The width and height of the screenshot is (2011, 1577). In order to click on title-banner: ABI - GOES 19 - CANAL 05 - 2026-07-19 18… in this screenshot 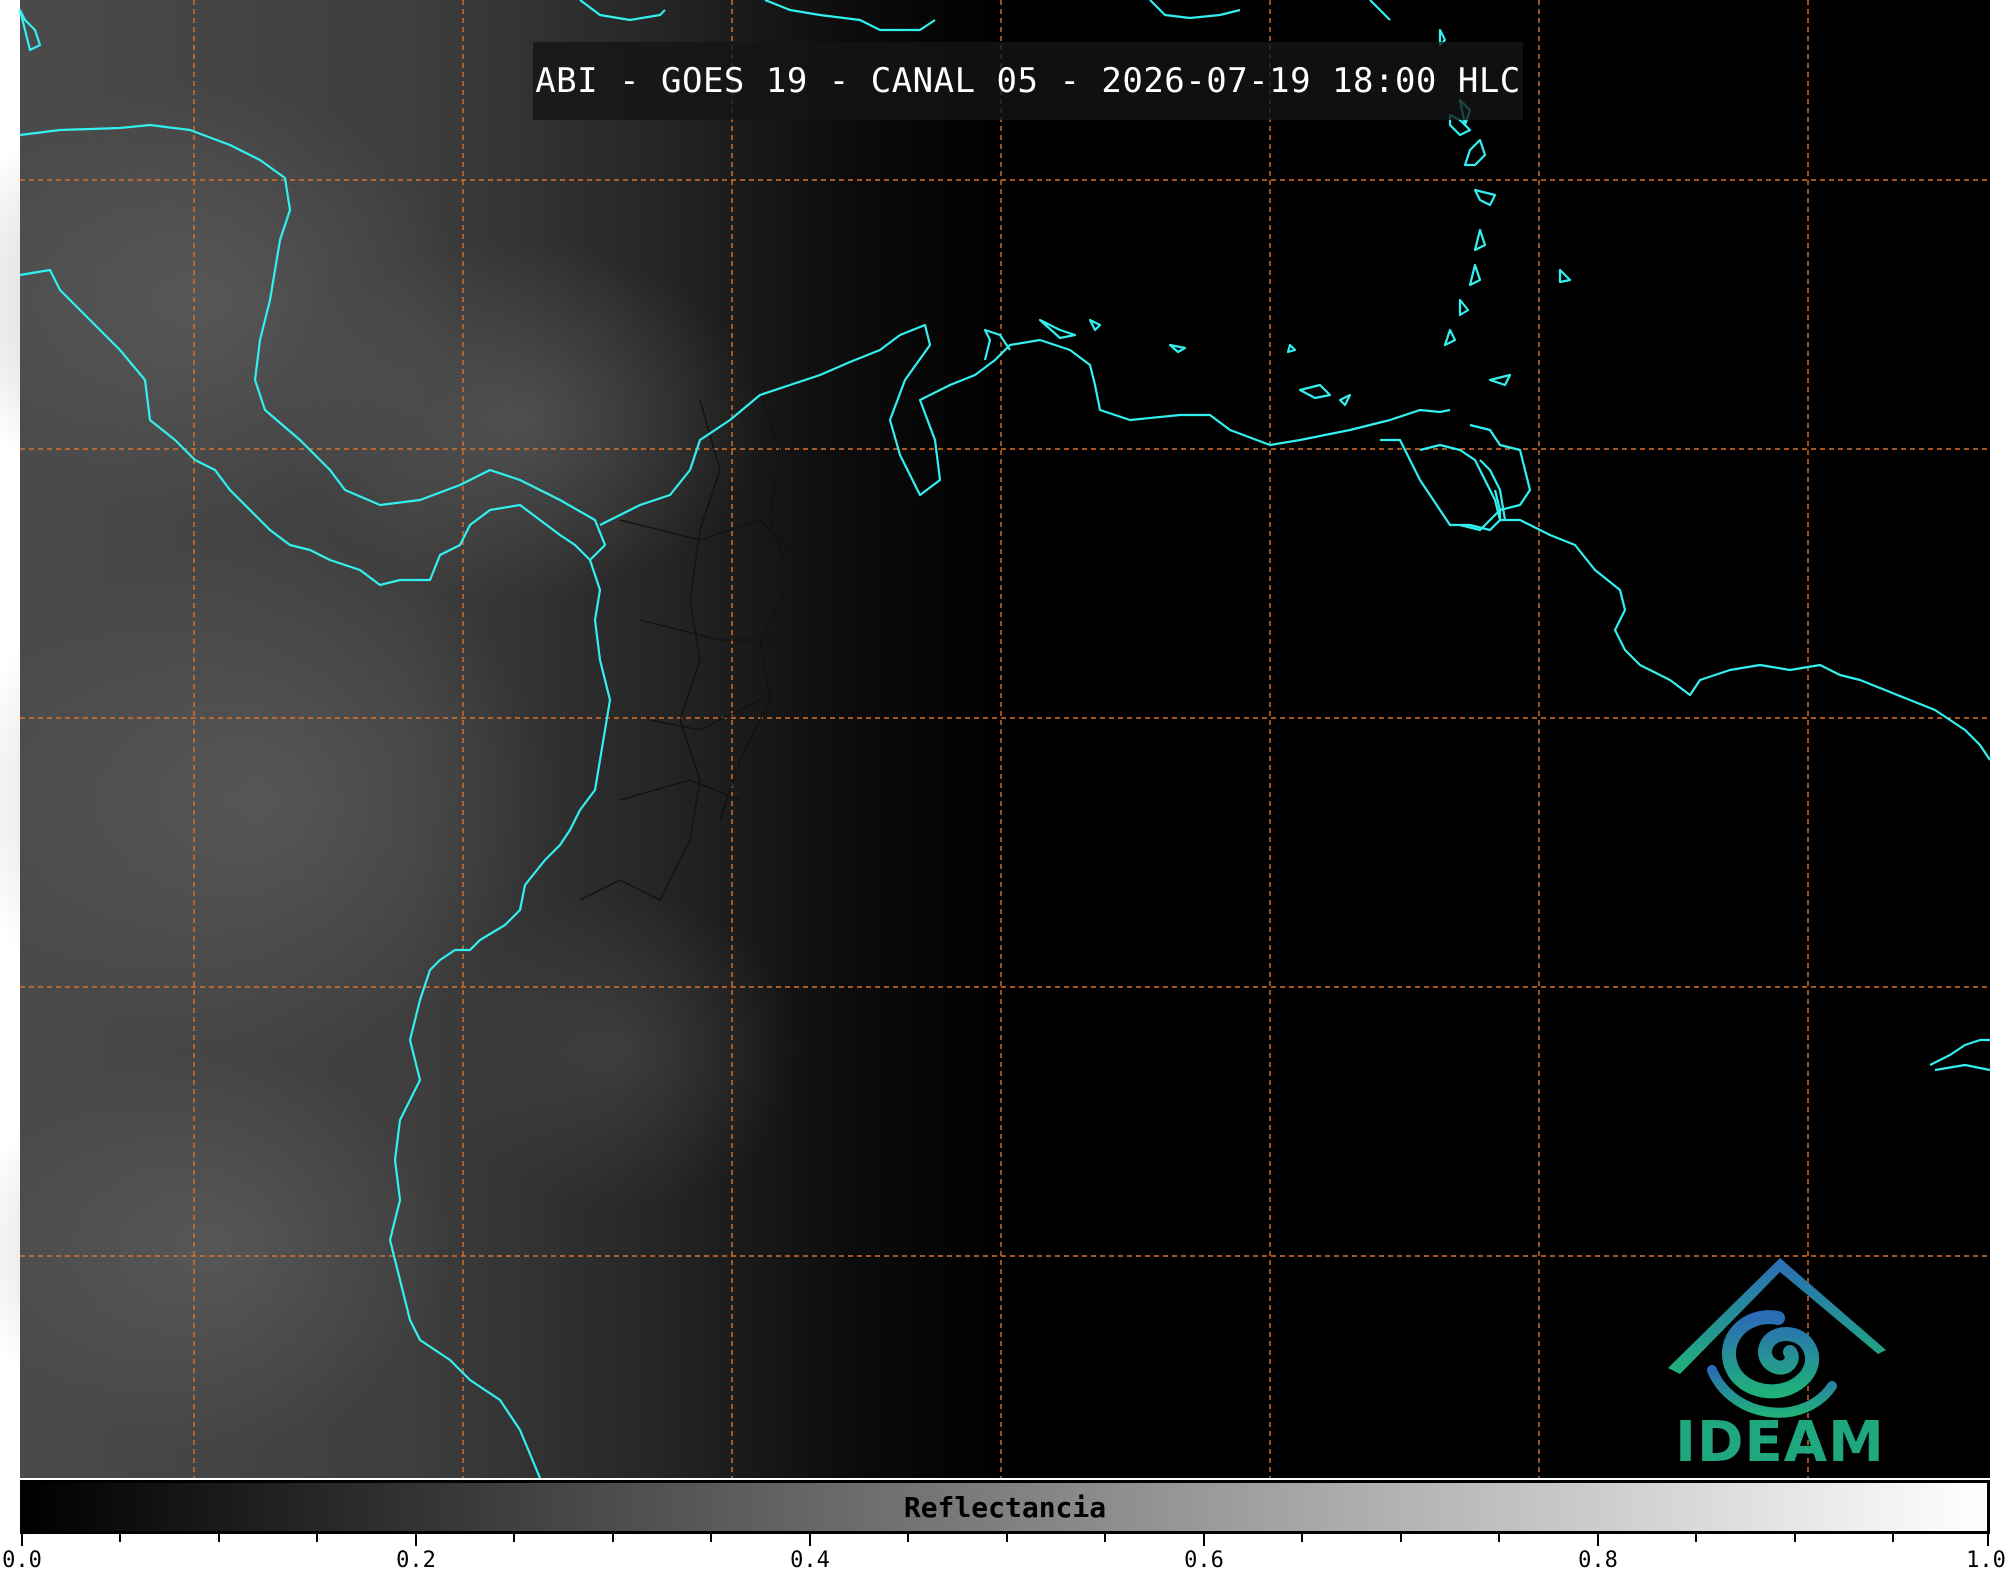, I will do `click(1028, 81)`.